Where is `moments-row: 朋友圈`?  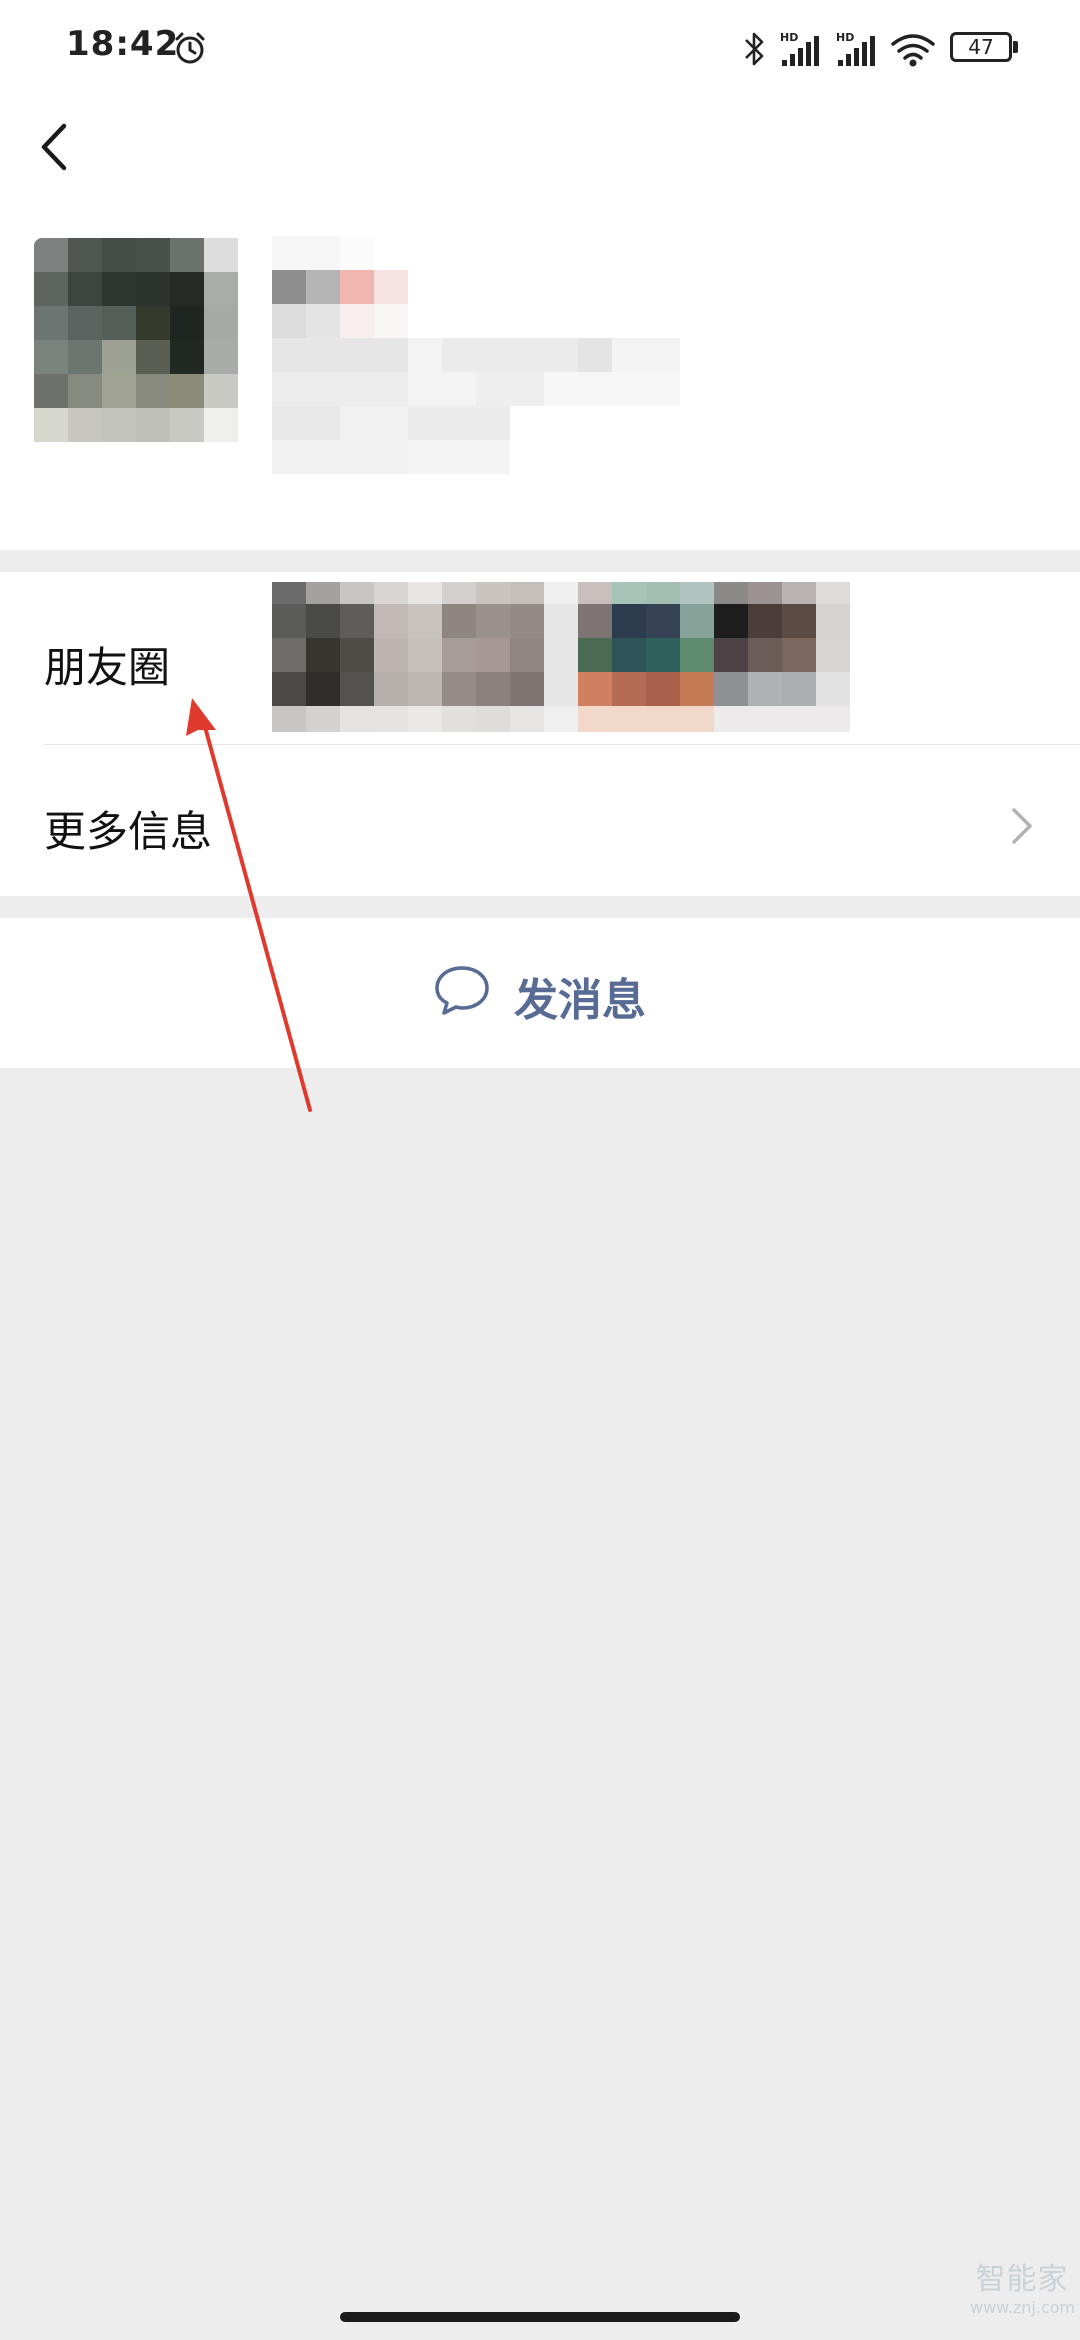 moments-row: 朋友圈 is located at coordinates (540, 658).